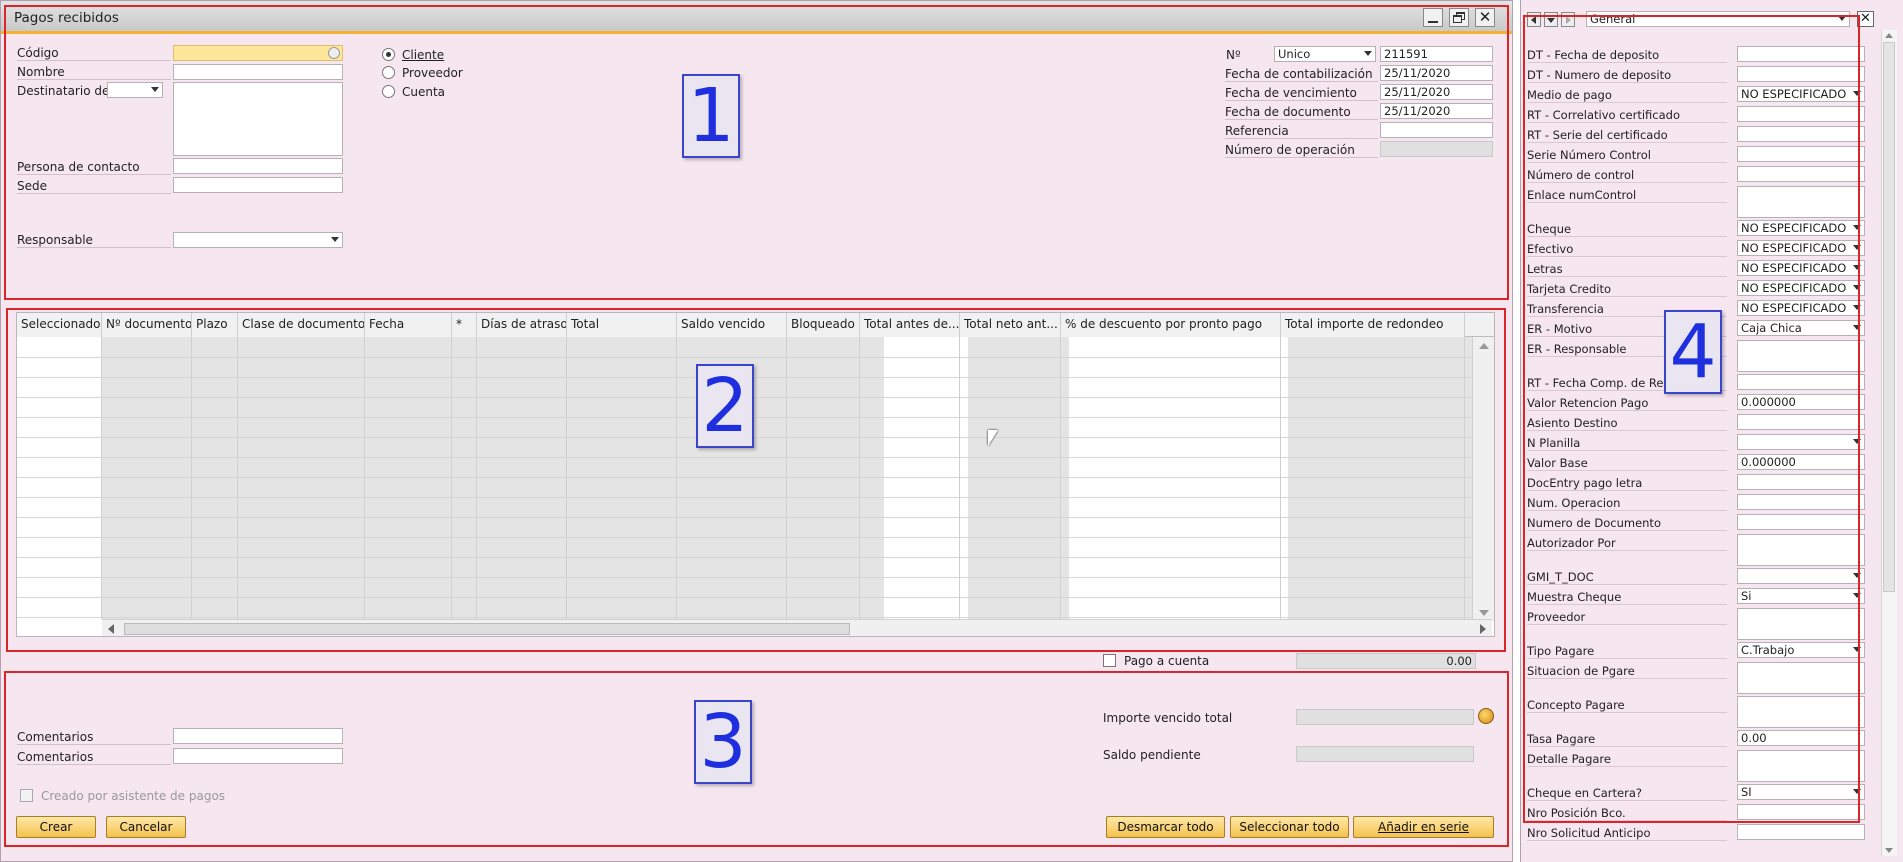  I want to click on annotation-label-2: 2, so click(725, 406).